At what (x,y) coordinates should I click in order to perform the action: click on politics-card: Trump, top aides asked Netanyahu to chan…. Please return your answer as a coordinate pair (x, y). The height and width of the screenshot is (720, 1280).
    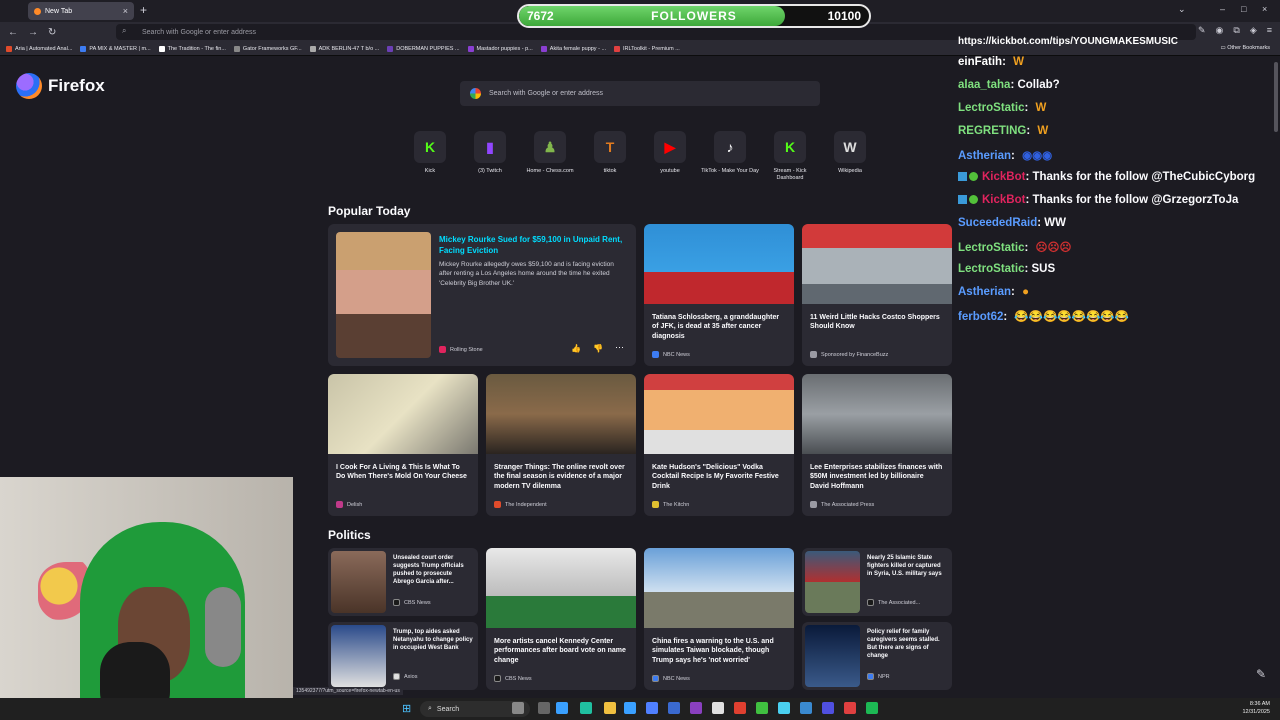
    Looking at the image, I should click on (403, 656).